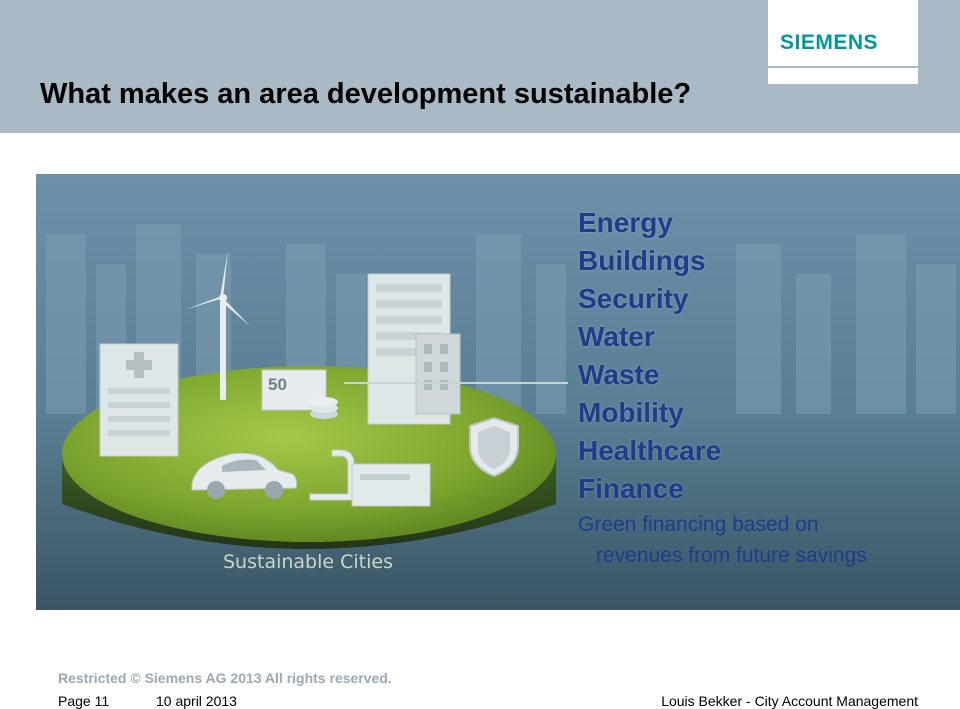 Image resolution: width=960 pixels, height=709 pixels. Describe the element at coordinates (843, 76) in the screenshot. I see `logo-strip` at that location.